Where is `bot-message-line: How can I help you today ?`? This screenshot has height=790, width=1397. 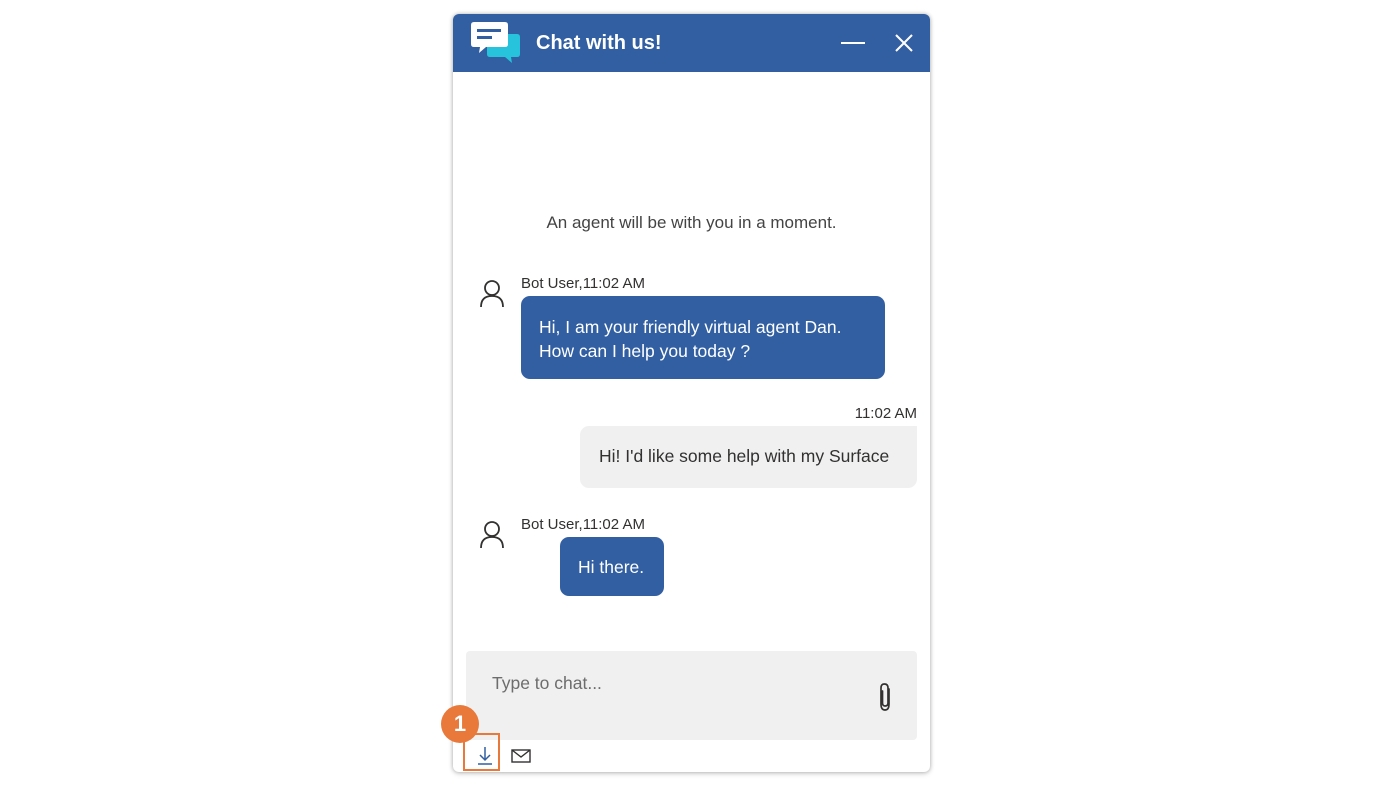 bot-message-line: How can I help you today ? is located at coordinates (645, 351).